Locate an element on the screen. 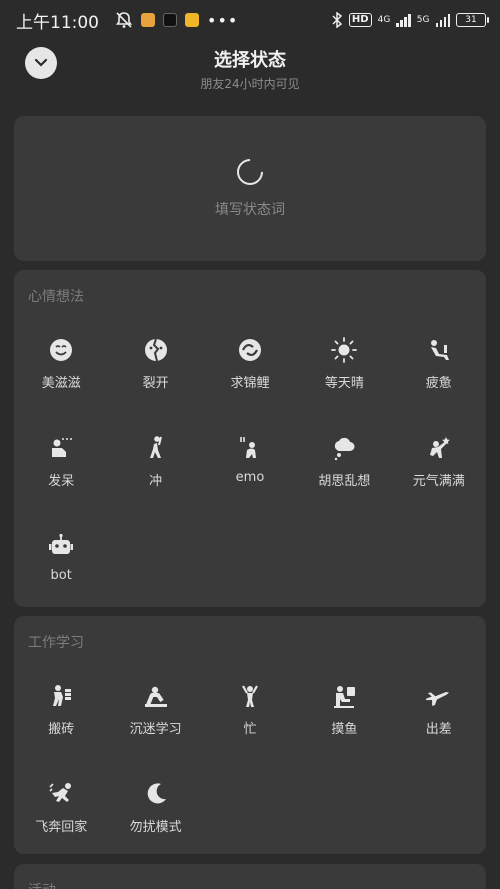 The image size is (500, 889). custom-status-placeholder: 填写状态词 is located at coordinates (250, 209).